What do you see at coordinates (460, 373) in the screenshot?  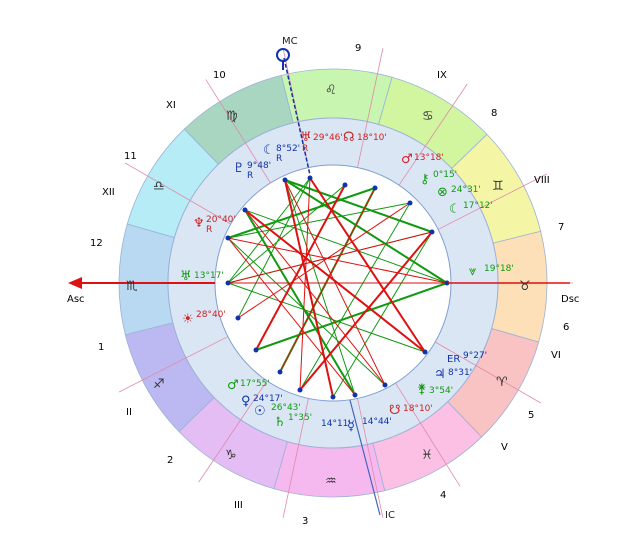 I see `jupiter-degree: 8°31'` at bounding box center [460, 373].